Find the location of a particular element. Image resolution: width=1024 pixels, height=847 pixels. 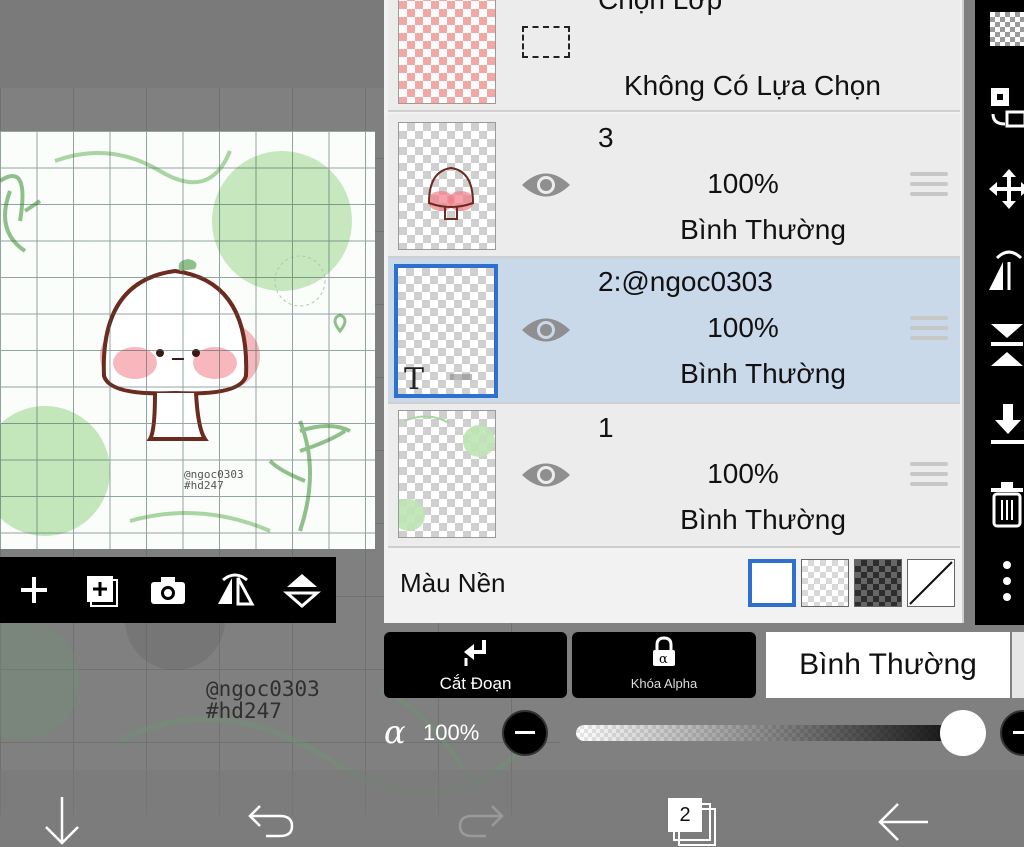

transform-icon is located at coordinates (999, 107).